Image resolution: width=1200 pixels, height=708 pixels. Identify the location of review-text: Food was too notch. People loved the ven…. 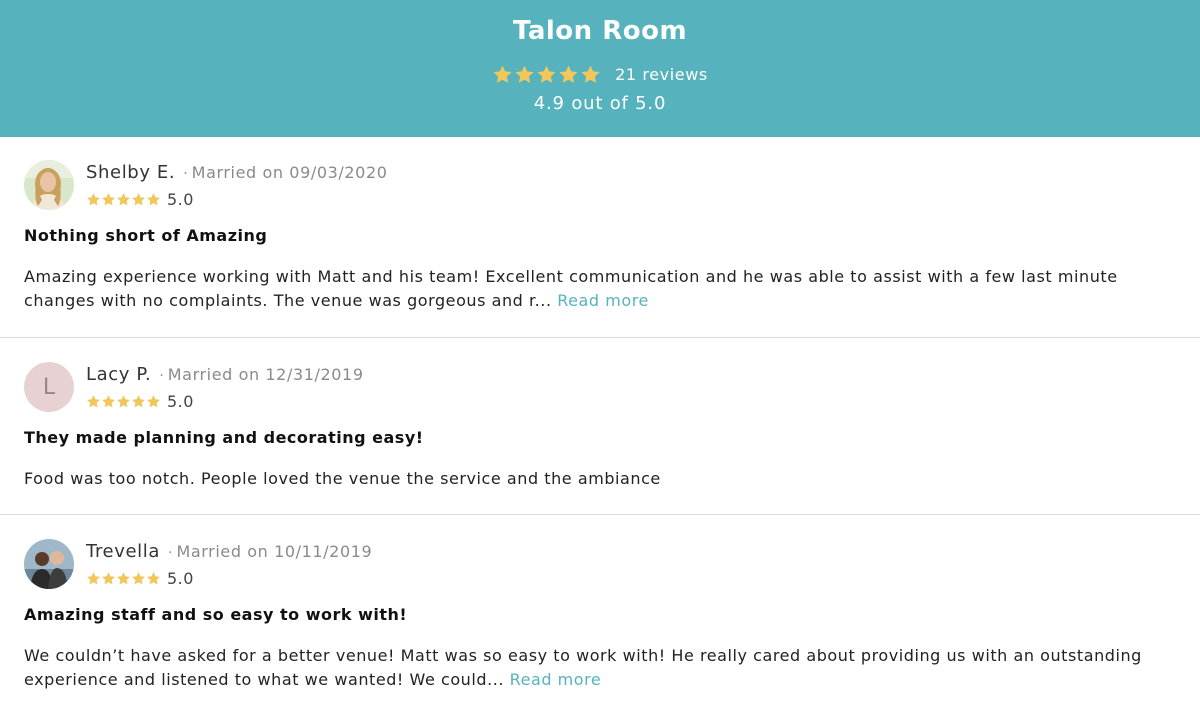
(342, 478).